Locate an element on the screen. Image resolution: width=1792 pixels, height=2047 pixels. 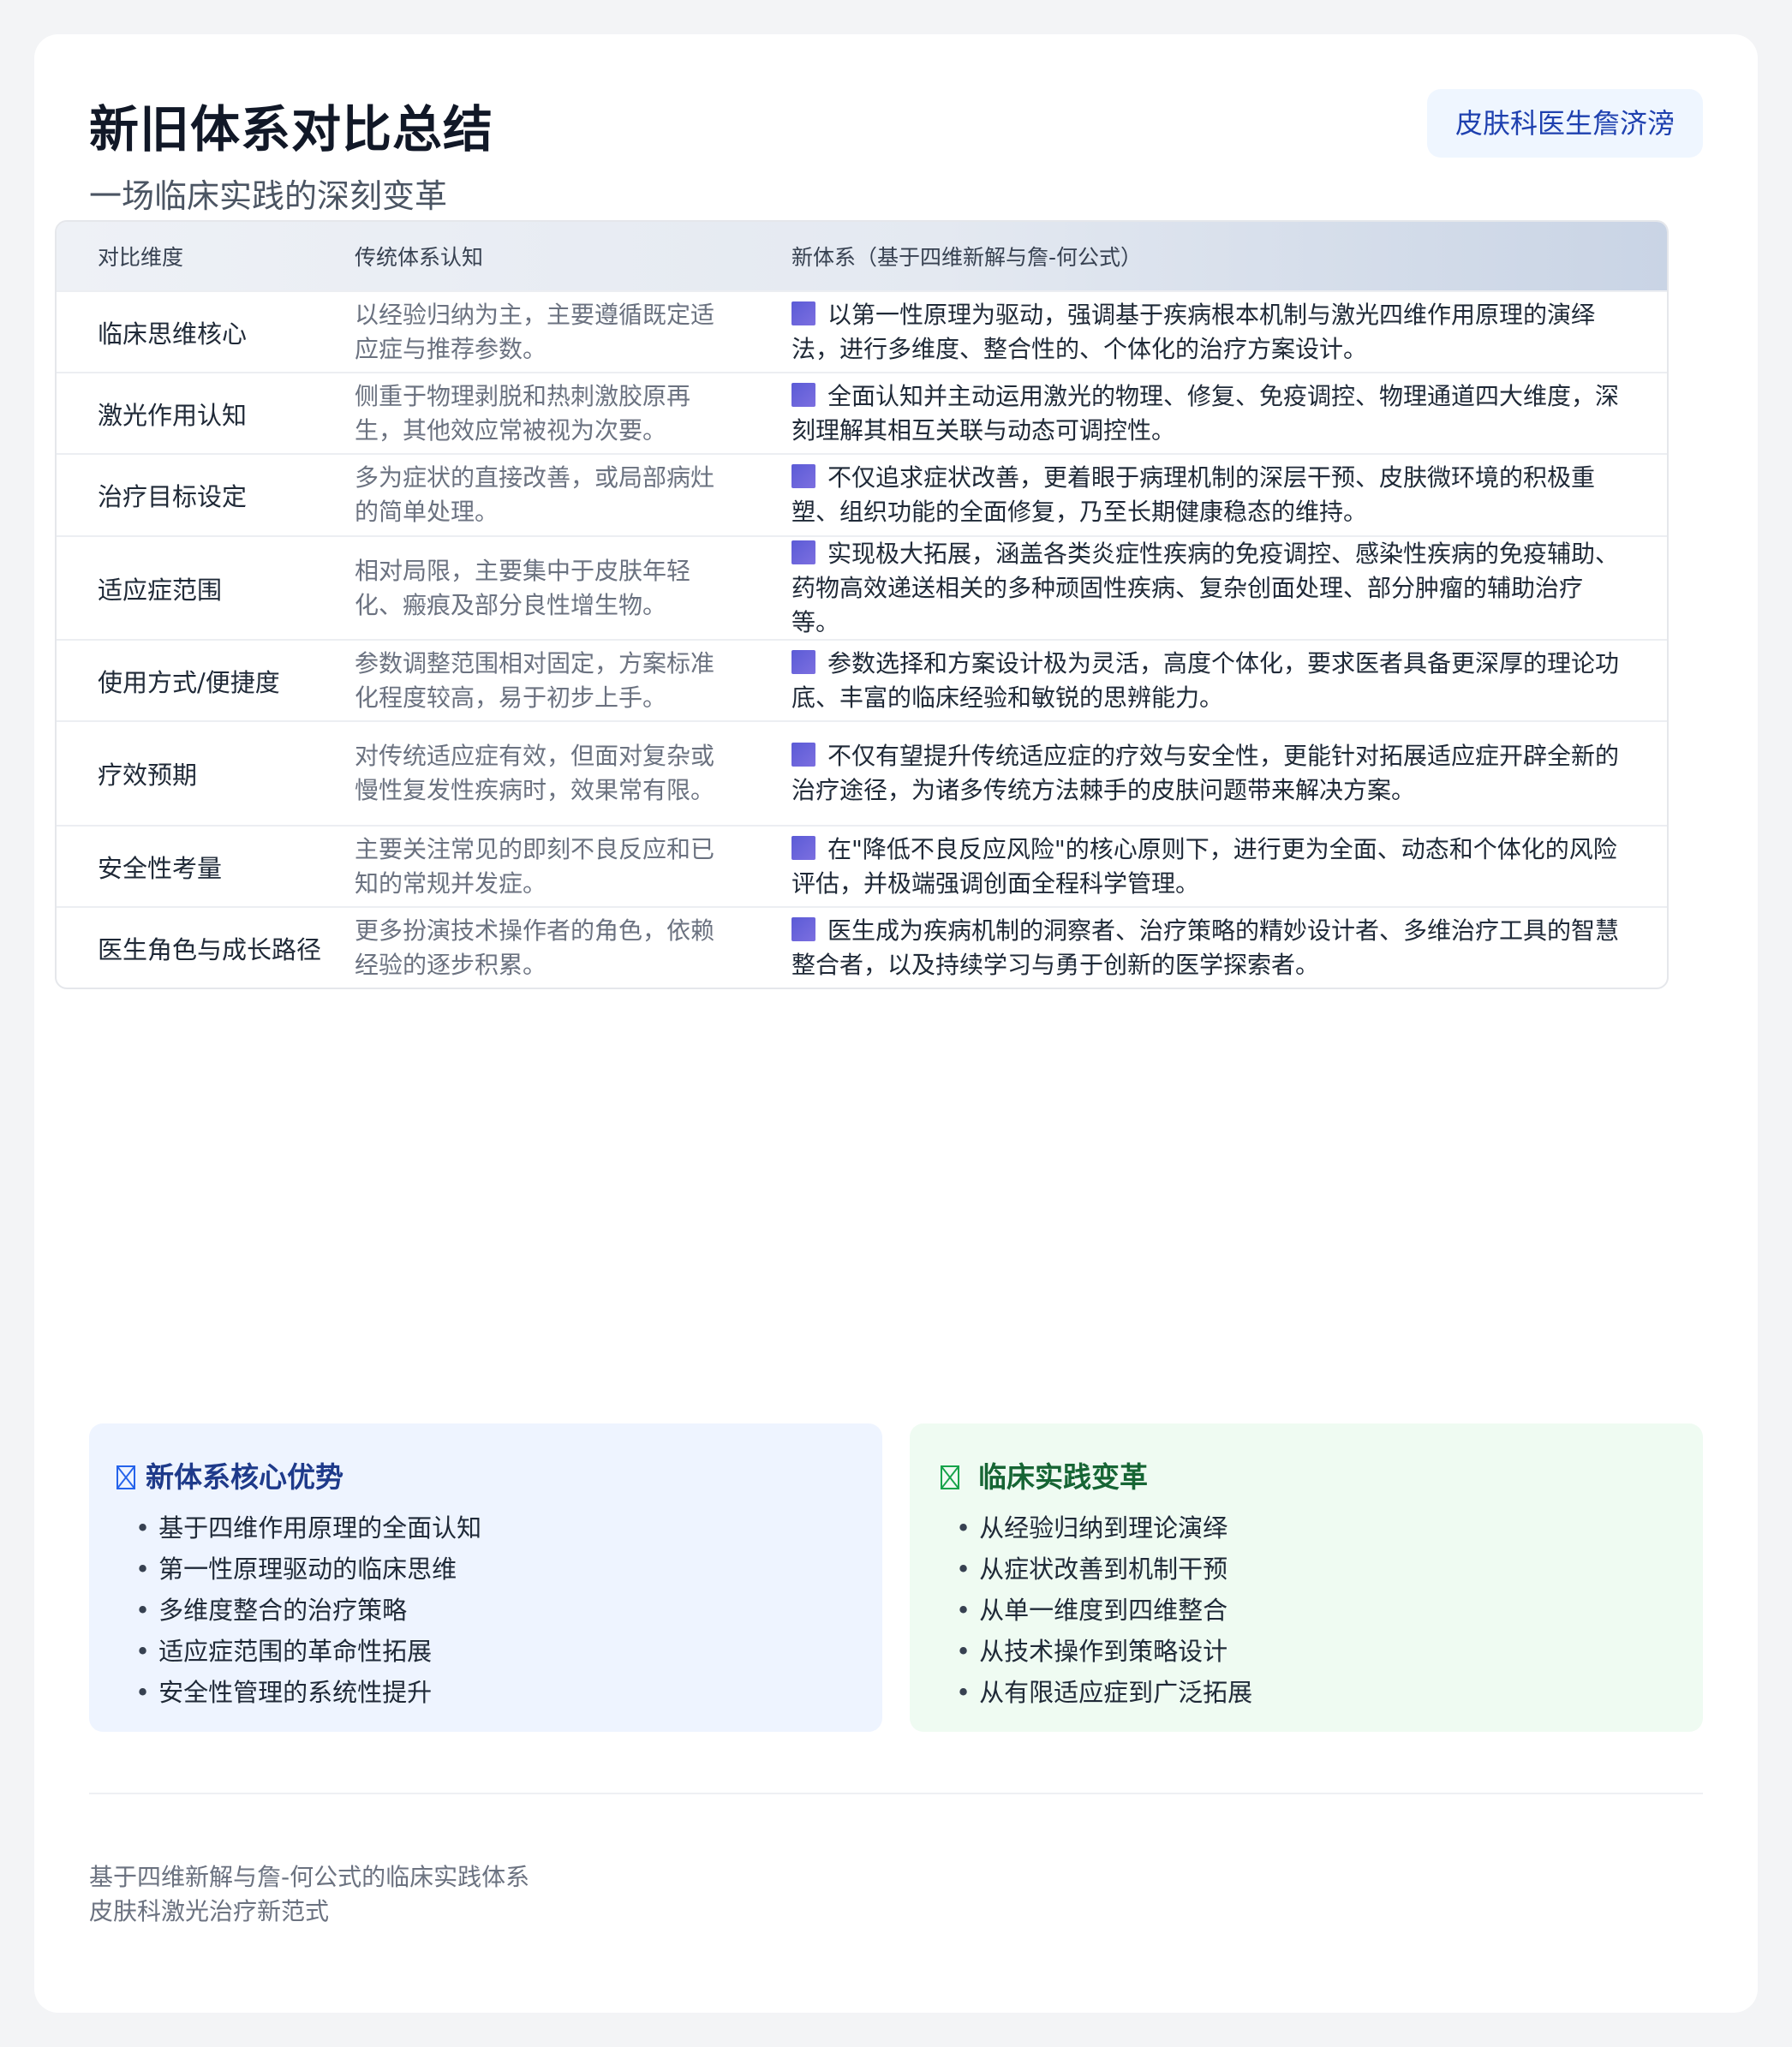
footer: 基于四维新解与詹-何公式的临床实践体系 皮肤科激光治疗新范式 is located at coordinates (309, 1894).